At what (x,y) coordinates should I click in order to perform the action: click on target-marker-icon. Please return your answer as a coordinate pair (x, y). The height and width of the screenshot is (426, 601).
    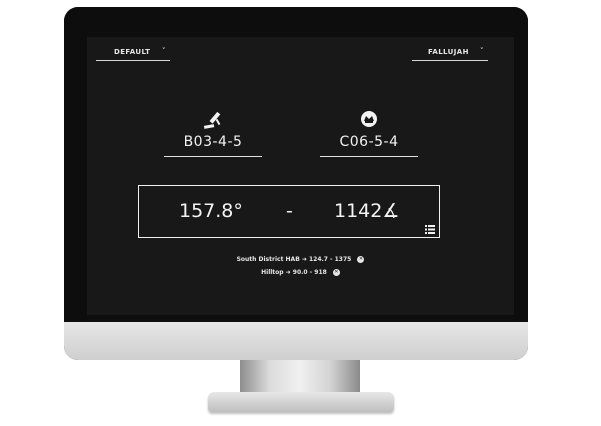
    Looking at the image, I should click on (369, 119).